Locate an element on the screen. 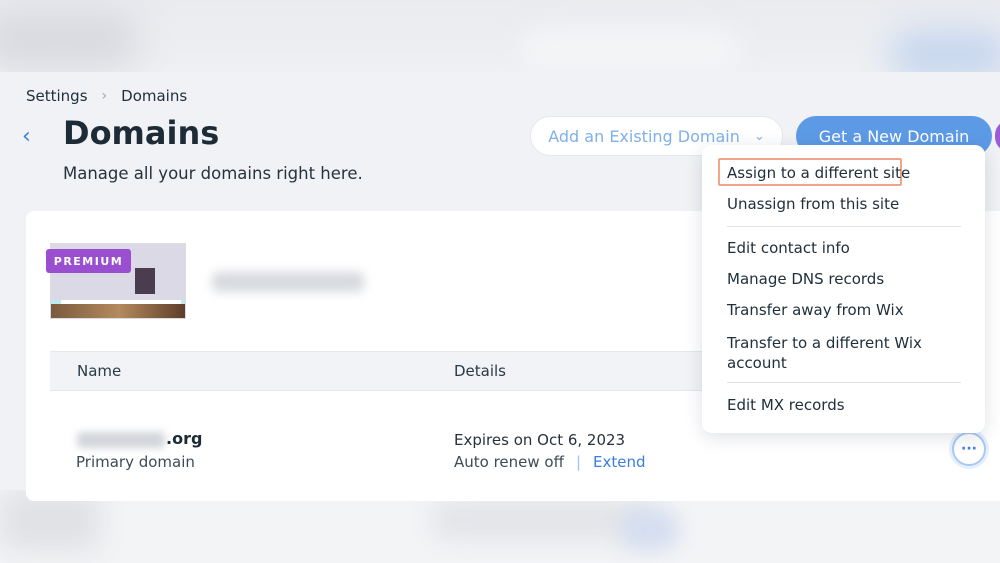  add-existing-domain-label: Add an Existing Domain is located at coordinates (644, 136).